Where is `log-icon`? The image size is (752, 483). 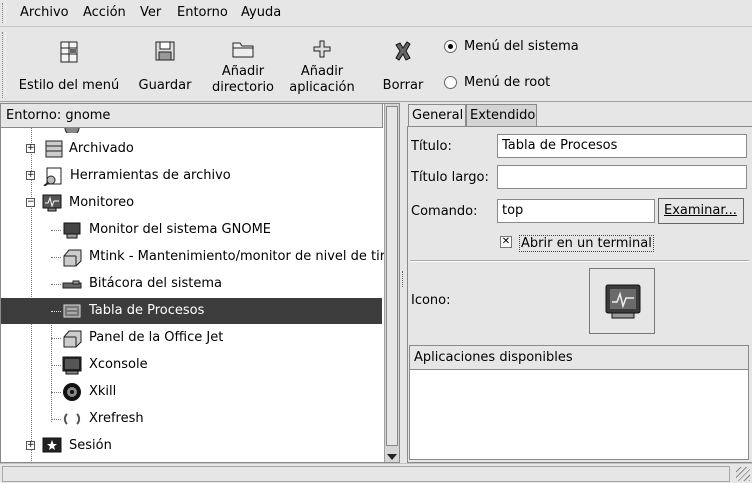 log-icon is located at coordinates (72, 284).